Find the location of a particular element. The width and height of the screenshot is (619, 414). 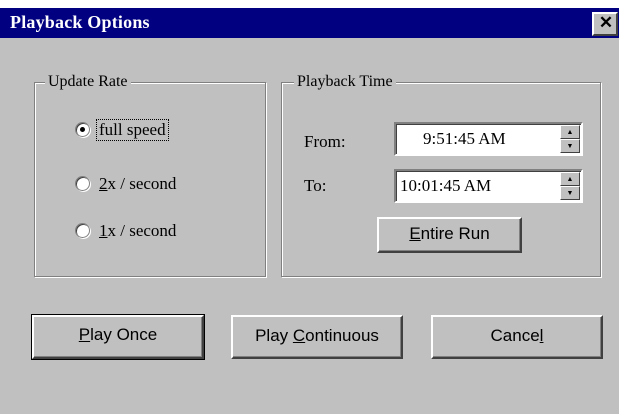

to-time-value: 10:01:45 AM is located at coordinates (445, 186).